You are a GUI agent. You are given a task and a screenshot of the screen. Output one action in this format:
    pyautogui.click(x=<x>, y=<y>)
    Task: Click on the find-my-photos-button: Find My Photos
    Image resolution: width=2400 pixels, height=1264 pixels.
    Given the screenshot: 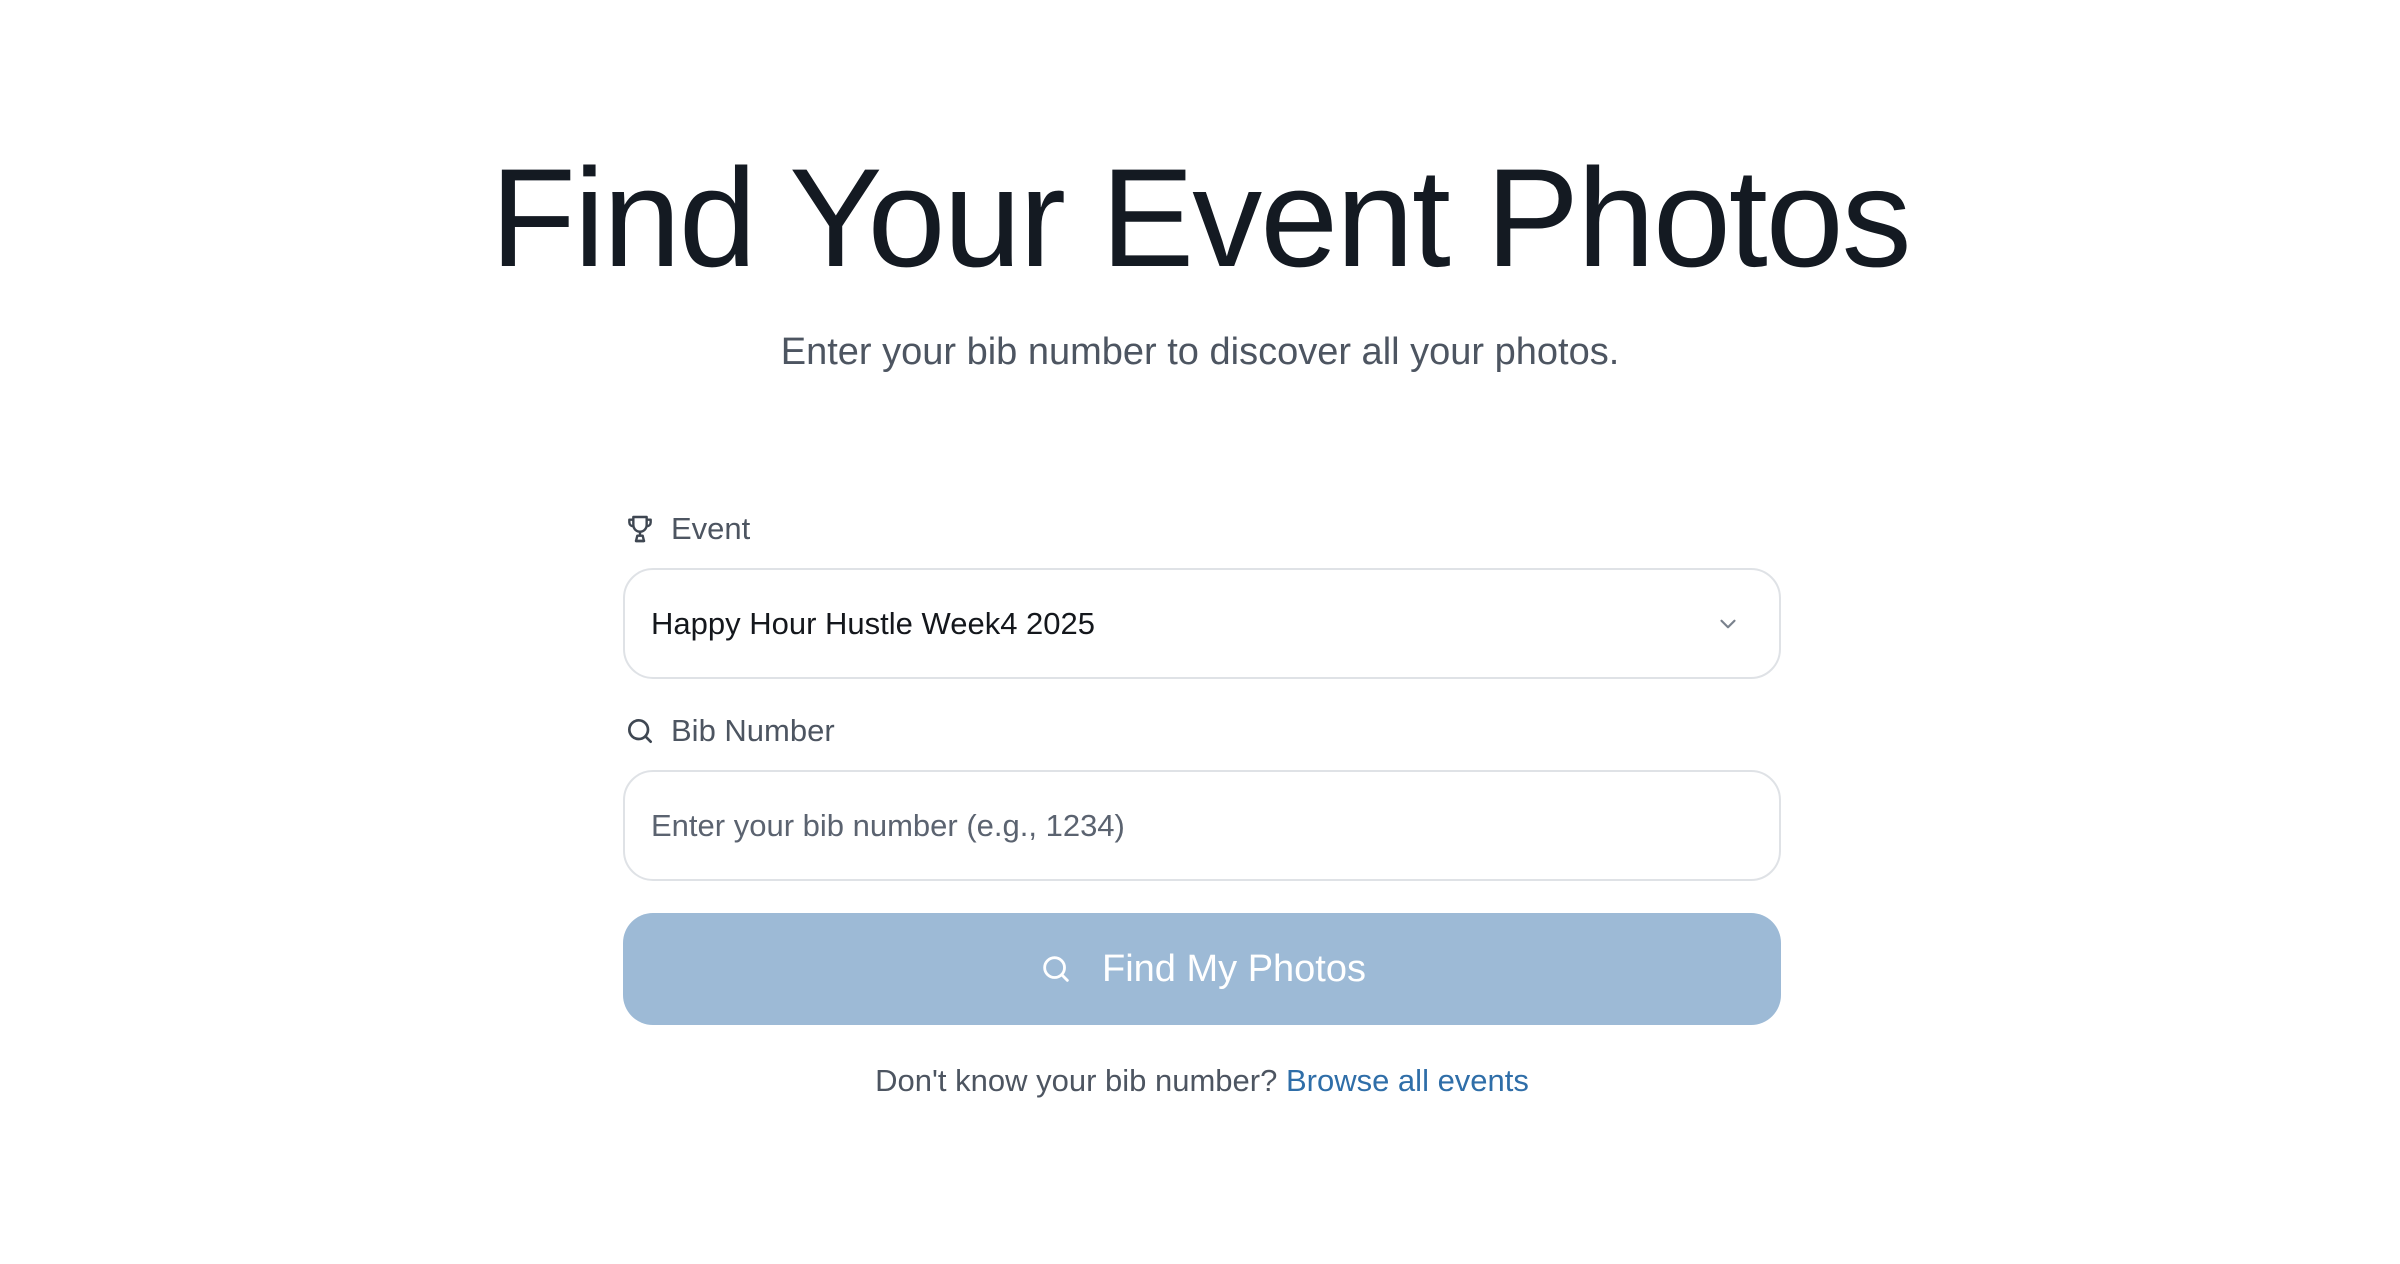 What is the action you would take?
    pyautogui.click(x=1202, y=969)
    